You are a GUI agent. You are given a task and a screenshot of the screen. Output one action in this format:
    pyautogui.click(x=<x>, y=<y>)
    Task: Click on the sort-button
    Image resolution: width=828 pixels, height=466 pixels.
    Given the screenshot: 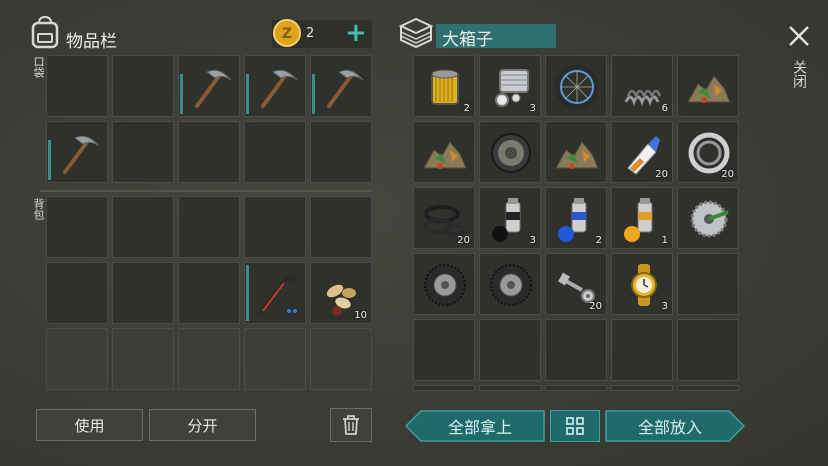 What is the action you would take?
    pyautogui.click(x=575, y=426)
    